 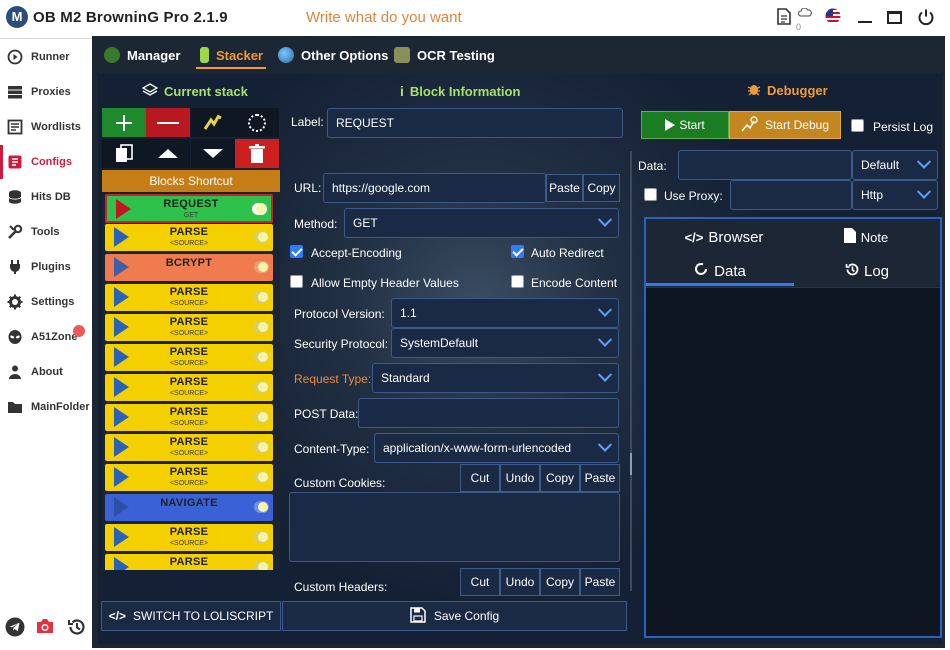 What do you see at coordinates (895, 195) in the screenshot?
I see `proxy-type-select: Http` at bounding box center [895, 195].